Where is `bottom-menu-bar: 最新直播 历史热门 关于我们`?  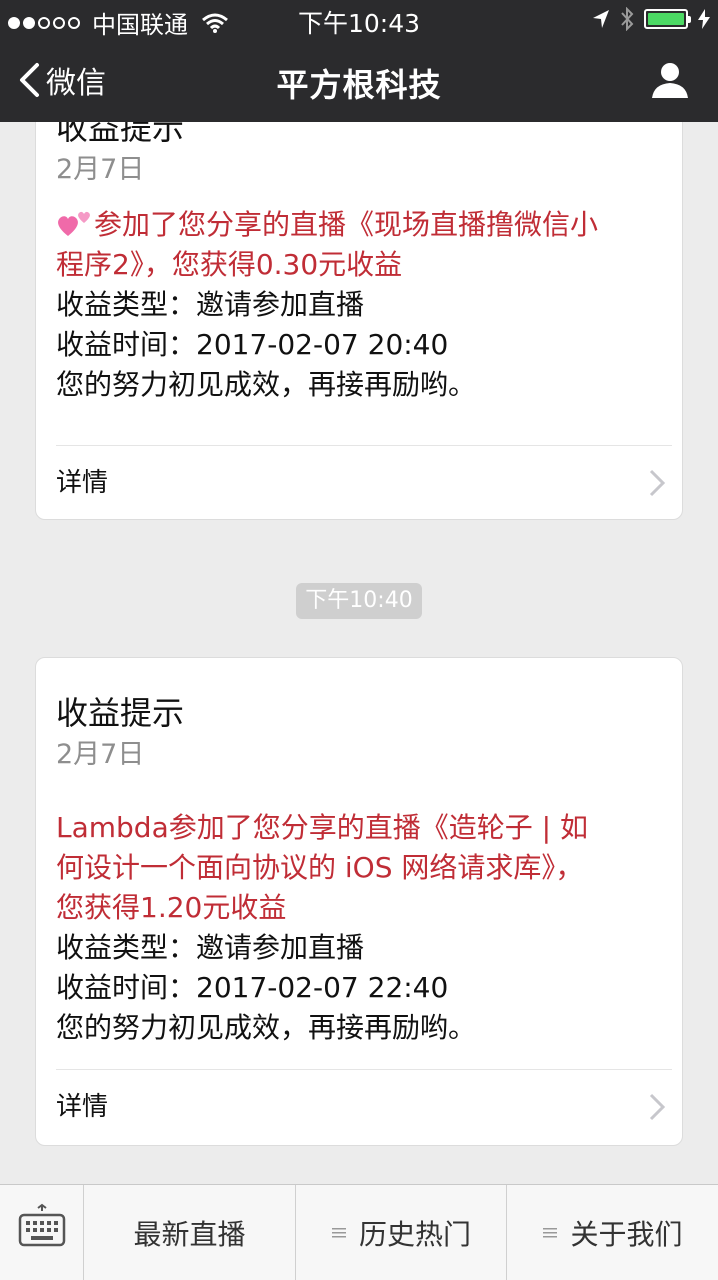
bottom-menu-bar: 最新直播 历史热门 关于我们 is located at coordinates (359, 1232).